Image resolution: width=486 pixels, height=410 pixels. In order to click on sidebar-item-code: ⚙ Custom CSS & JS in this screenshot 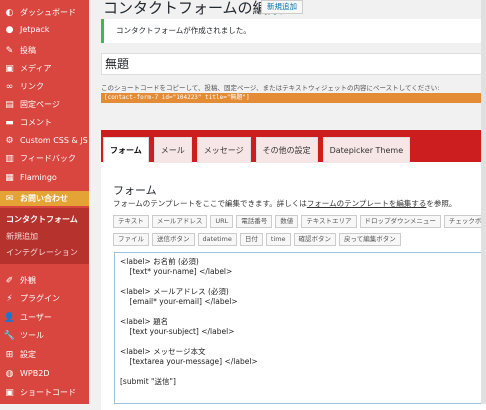, I will do `click(44, 140)`.